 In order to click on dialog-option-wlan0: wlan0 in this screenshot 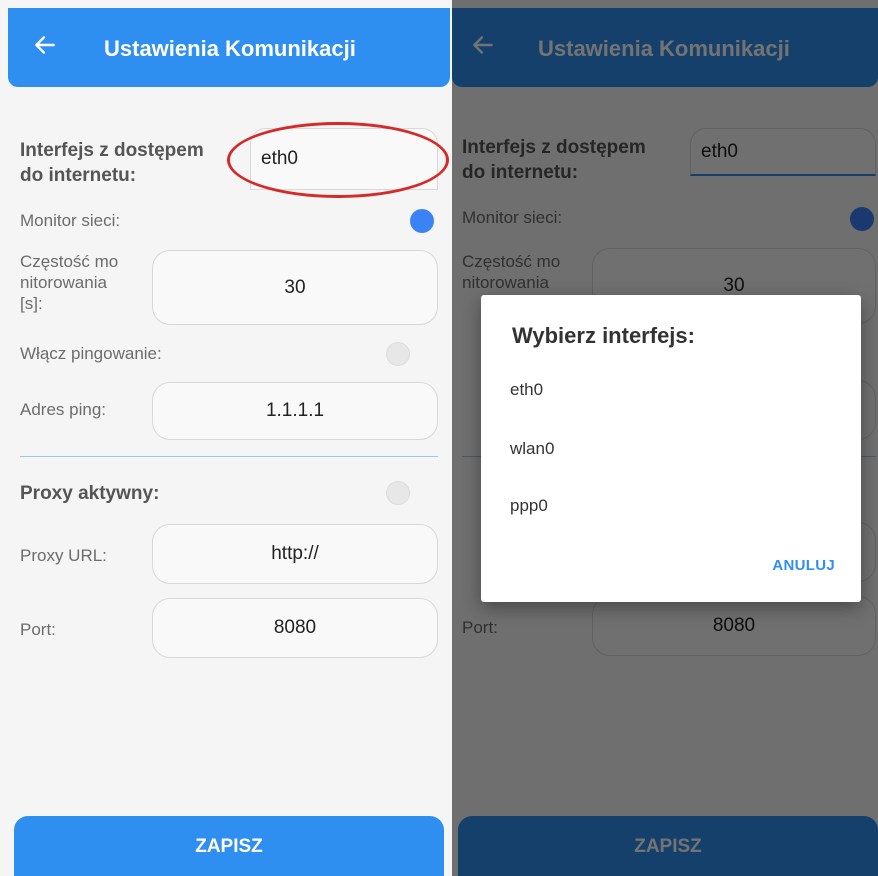, I will do `click(670, 449)`.